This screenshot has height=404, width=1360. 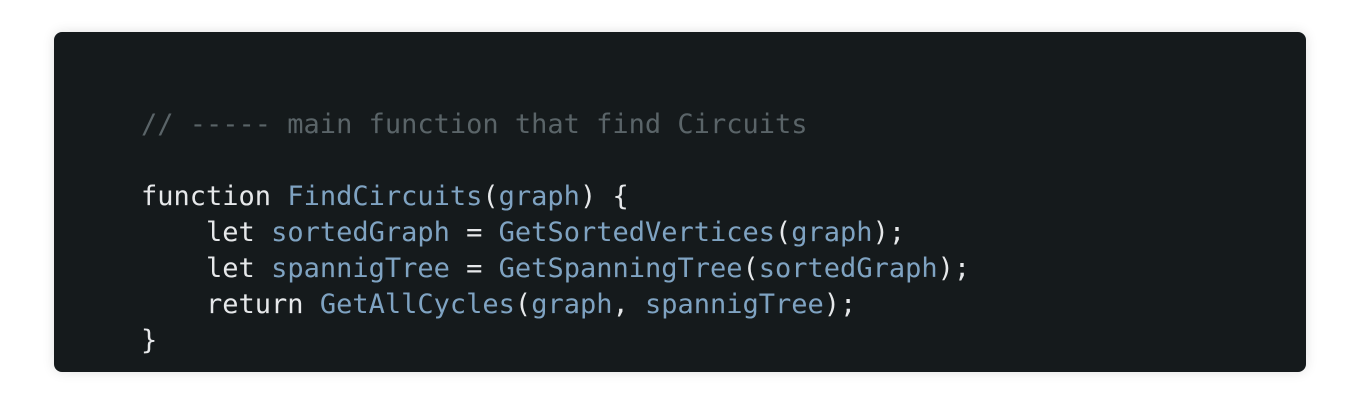 I want to click on code-keyword: function, so click(x=206, y=196).